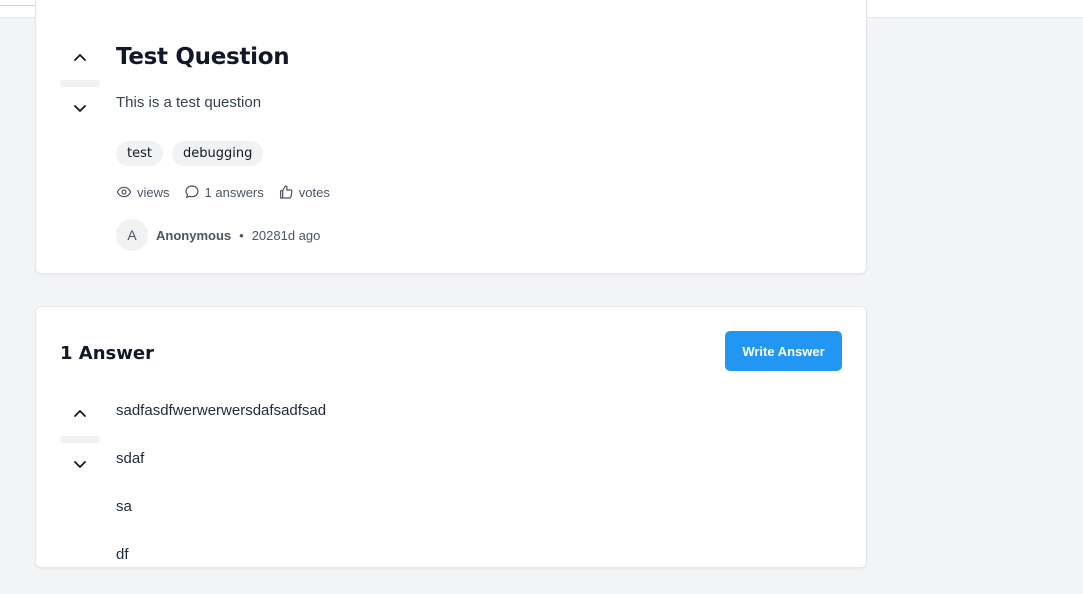  I want to click on votes-label: votes, so click(314, 192).